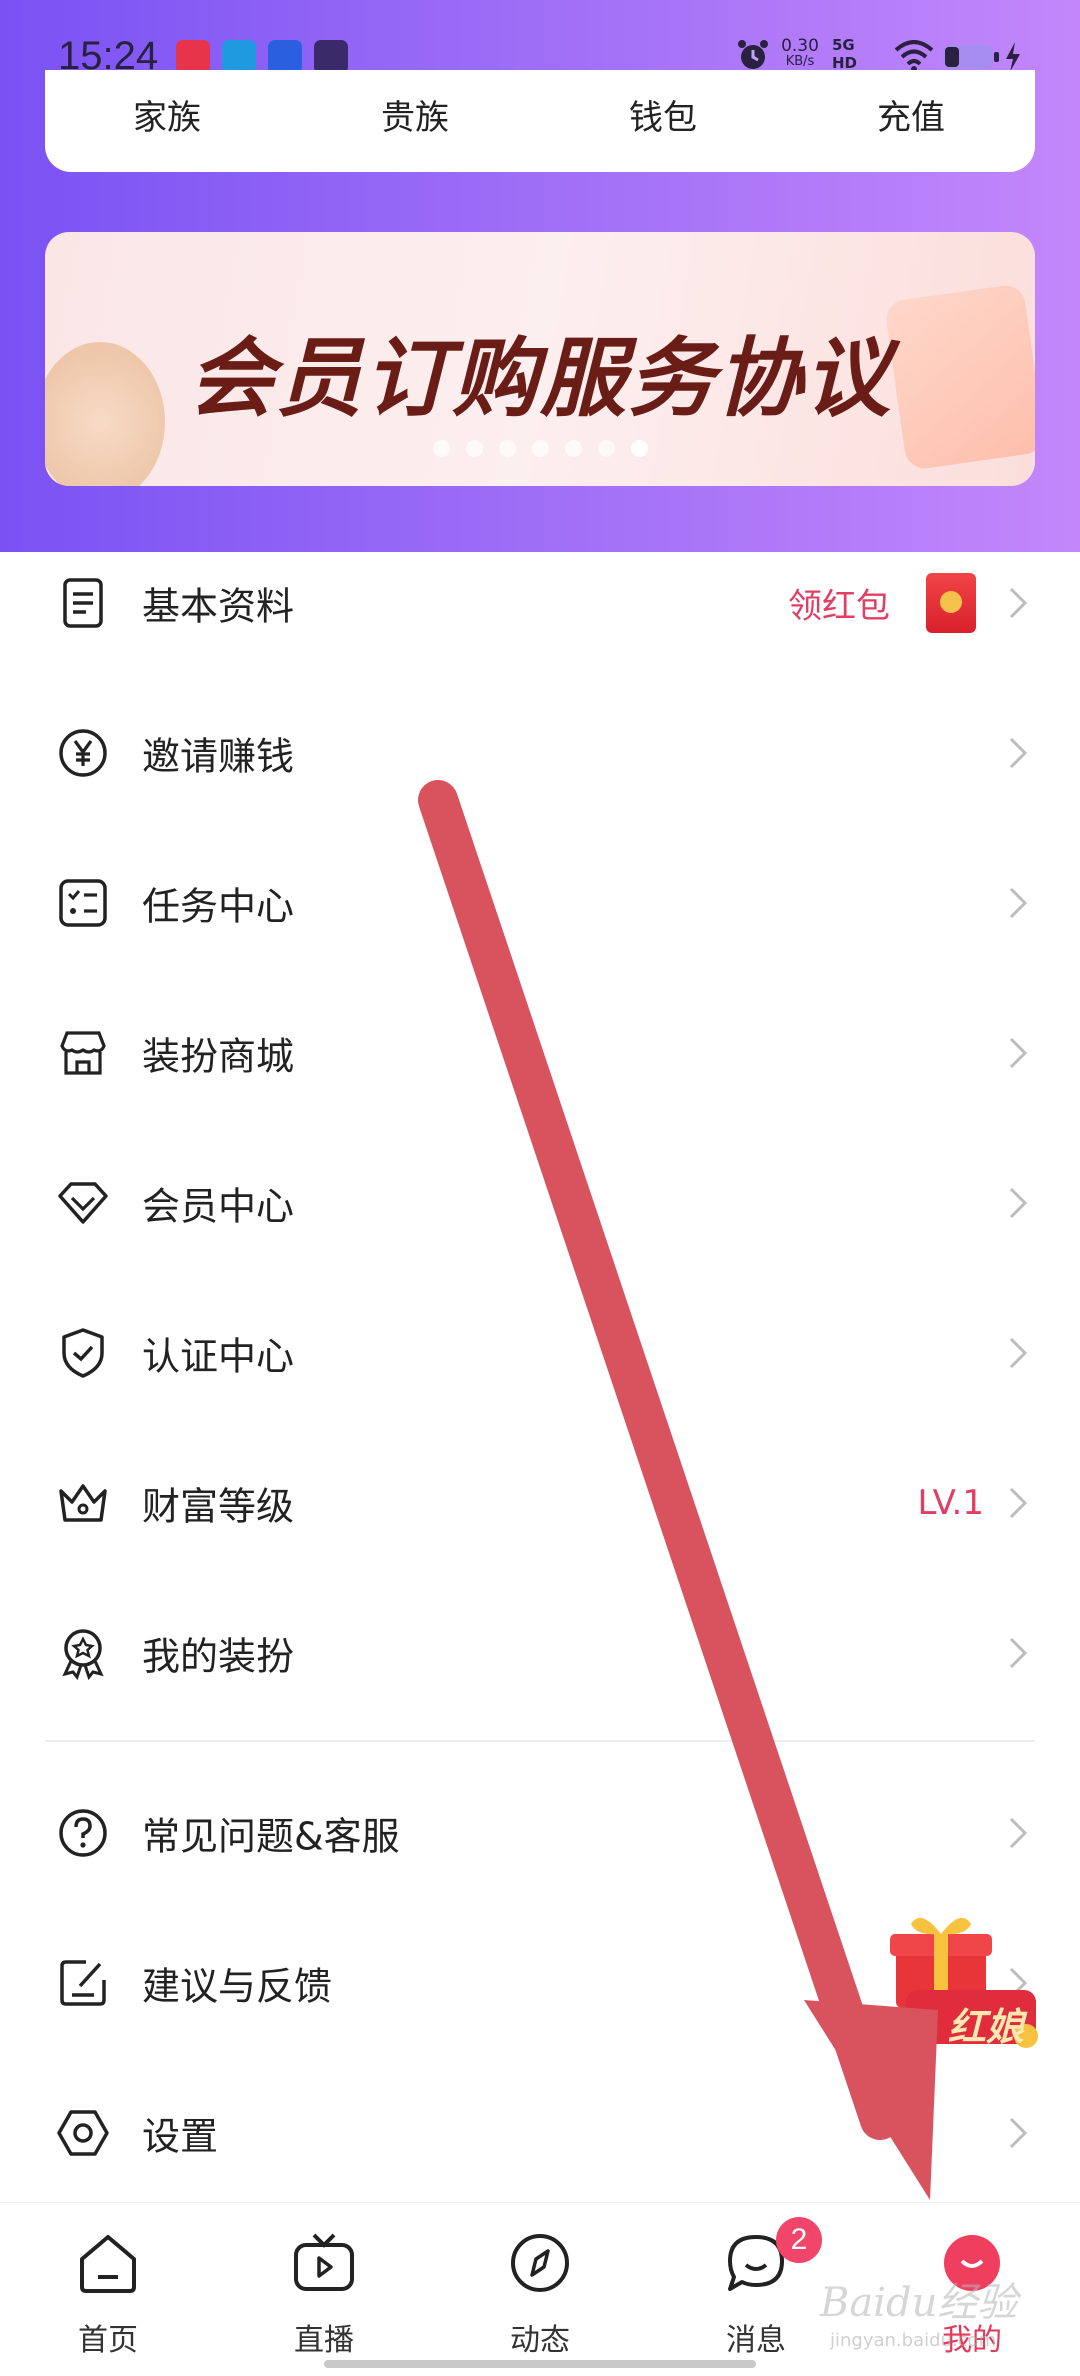 Image resolution: width=1080 pixels, height=2376 pixels. What do you see at coordinates (83, 1983) in the screenshot?
I see `feedback-edit-icon` at bounding box center [83, 1983].